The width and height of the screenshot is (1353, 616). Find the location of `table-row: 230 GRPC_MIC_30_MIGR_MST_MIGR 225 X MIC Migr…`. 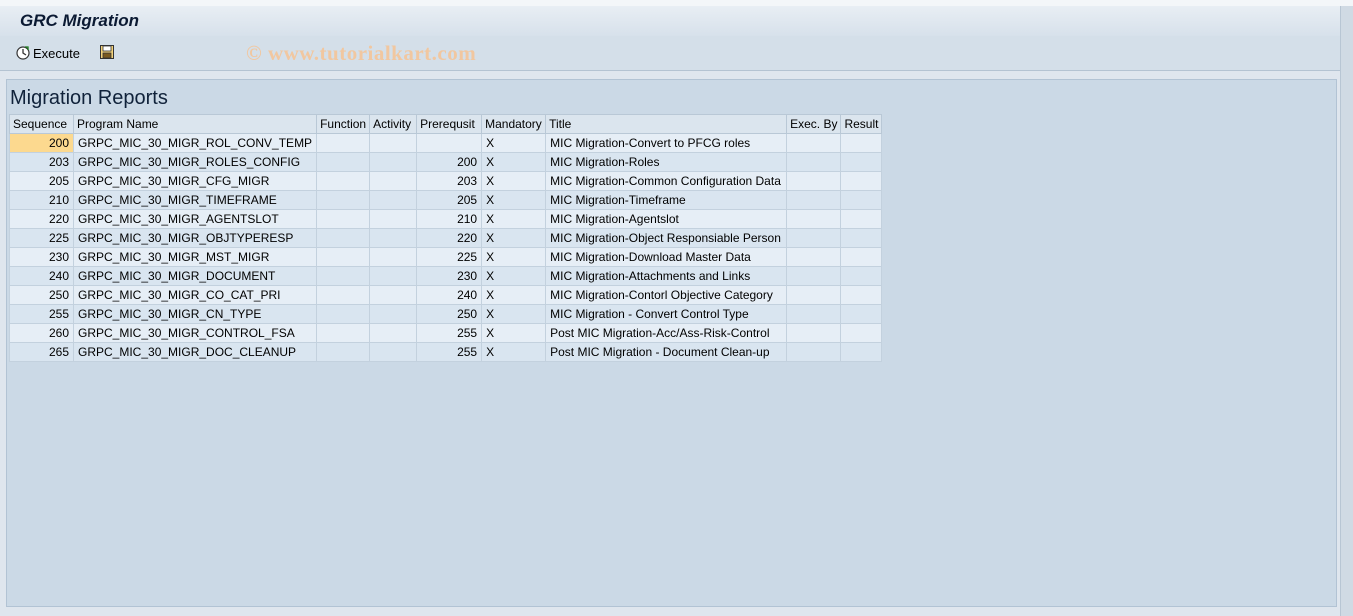

table-row: 230 GRPC_MIC_30_MIGR_MST_MIGR 225 X MIC Migr… is located at coordinates (446, 257).